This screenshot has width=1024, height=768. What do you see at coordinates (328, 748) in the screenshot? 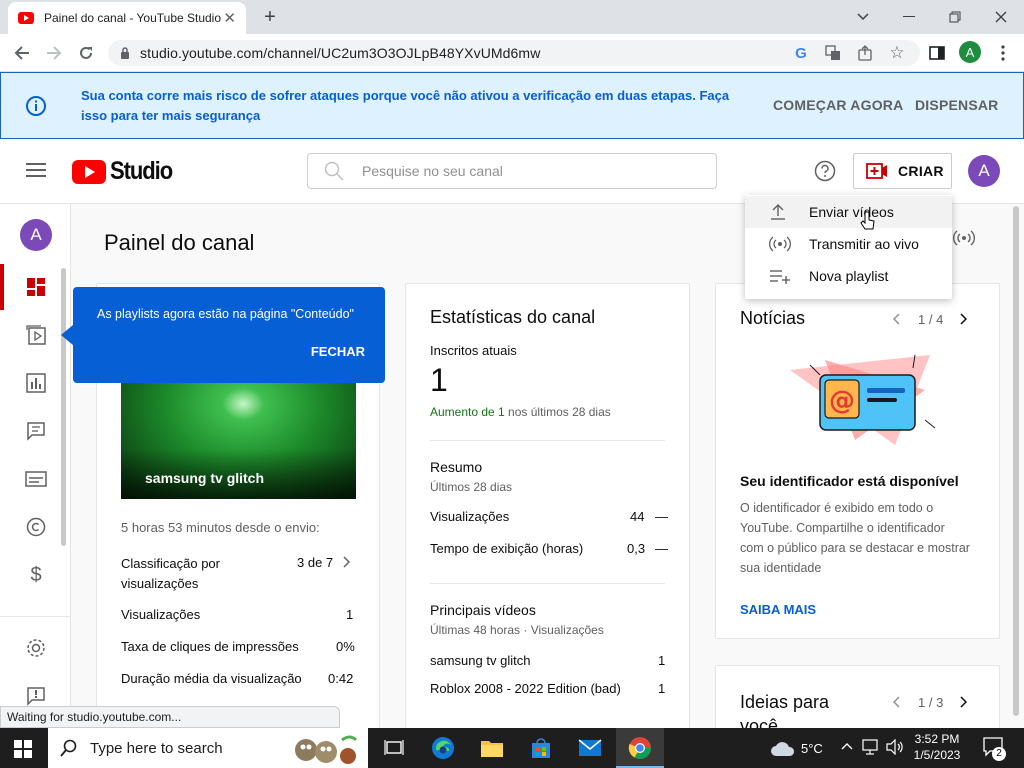
I see `search-highlight-illustration` at bounding box center [328, 748].